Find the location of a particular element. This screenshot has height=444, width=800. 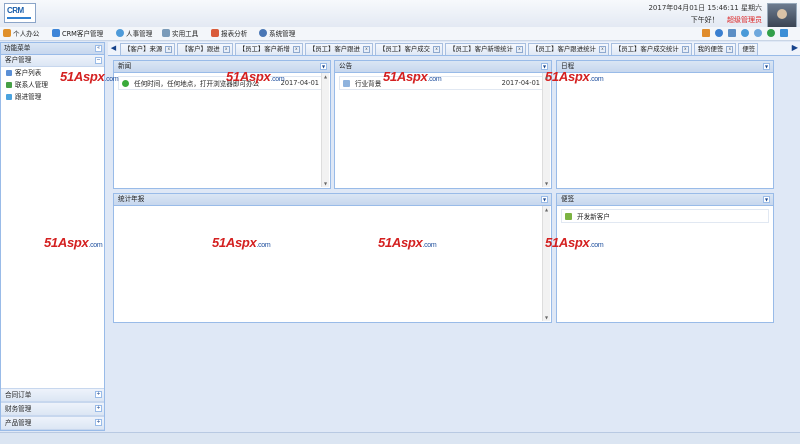

menu-reports: 报表分析 is located at coordinates (229, 33).